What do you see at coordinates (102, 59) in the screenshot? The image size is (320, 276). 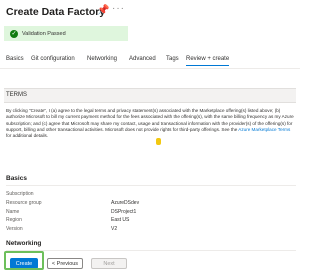 I see `tab-networking: Networking` at bounding box center [102, 59].